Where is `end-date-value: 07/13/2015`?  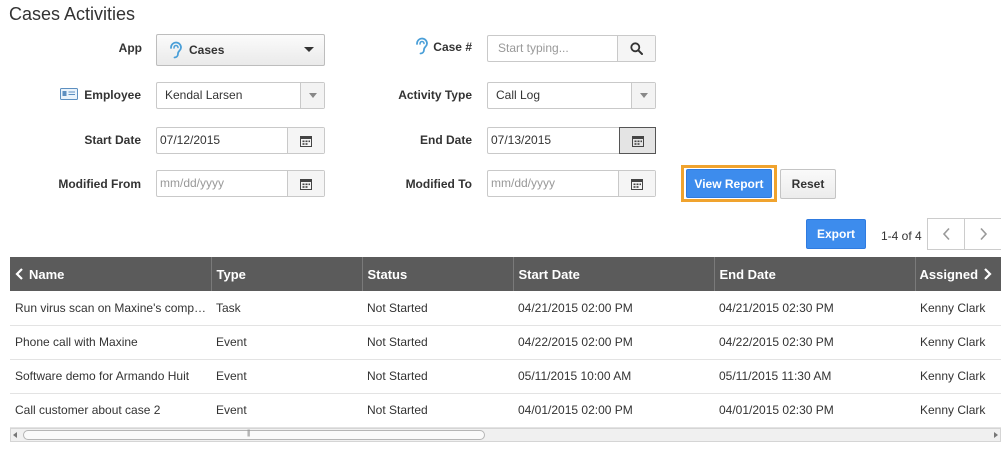 end-date-value: 07/13/2015 is located at coordinates (521, 140).